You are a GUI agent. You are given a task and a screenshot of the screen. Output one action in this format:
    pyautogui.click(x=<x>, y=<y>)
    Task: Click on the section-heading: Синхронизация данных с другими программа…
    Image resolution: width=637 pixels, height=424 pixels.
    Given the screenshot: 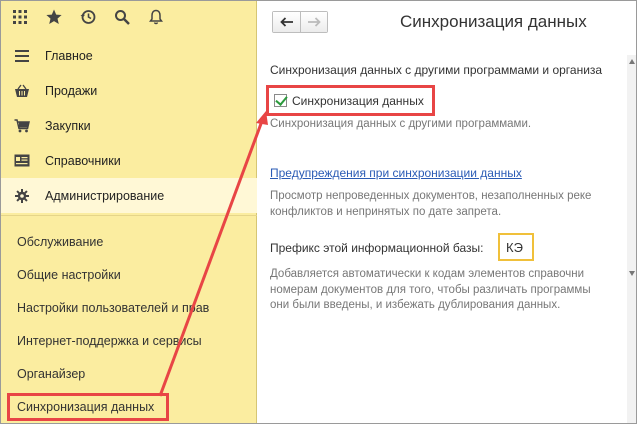 What is the action you would take?
    pyautogui.click(x=436, y=70)
    